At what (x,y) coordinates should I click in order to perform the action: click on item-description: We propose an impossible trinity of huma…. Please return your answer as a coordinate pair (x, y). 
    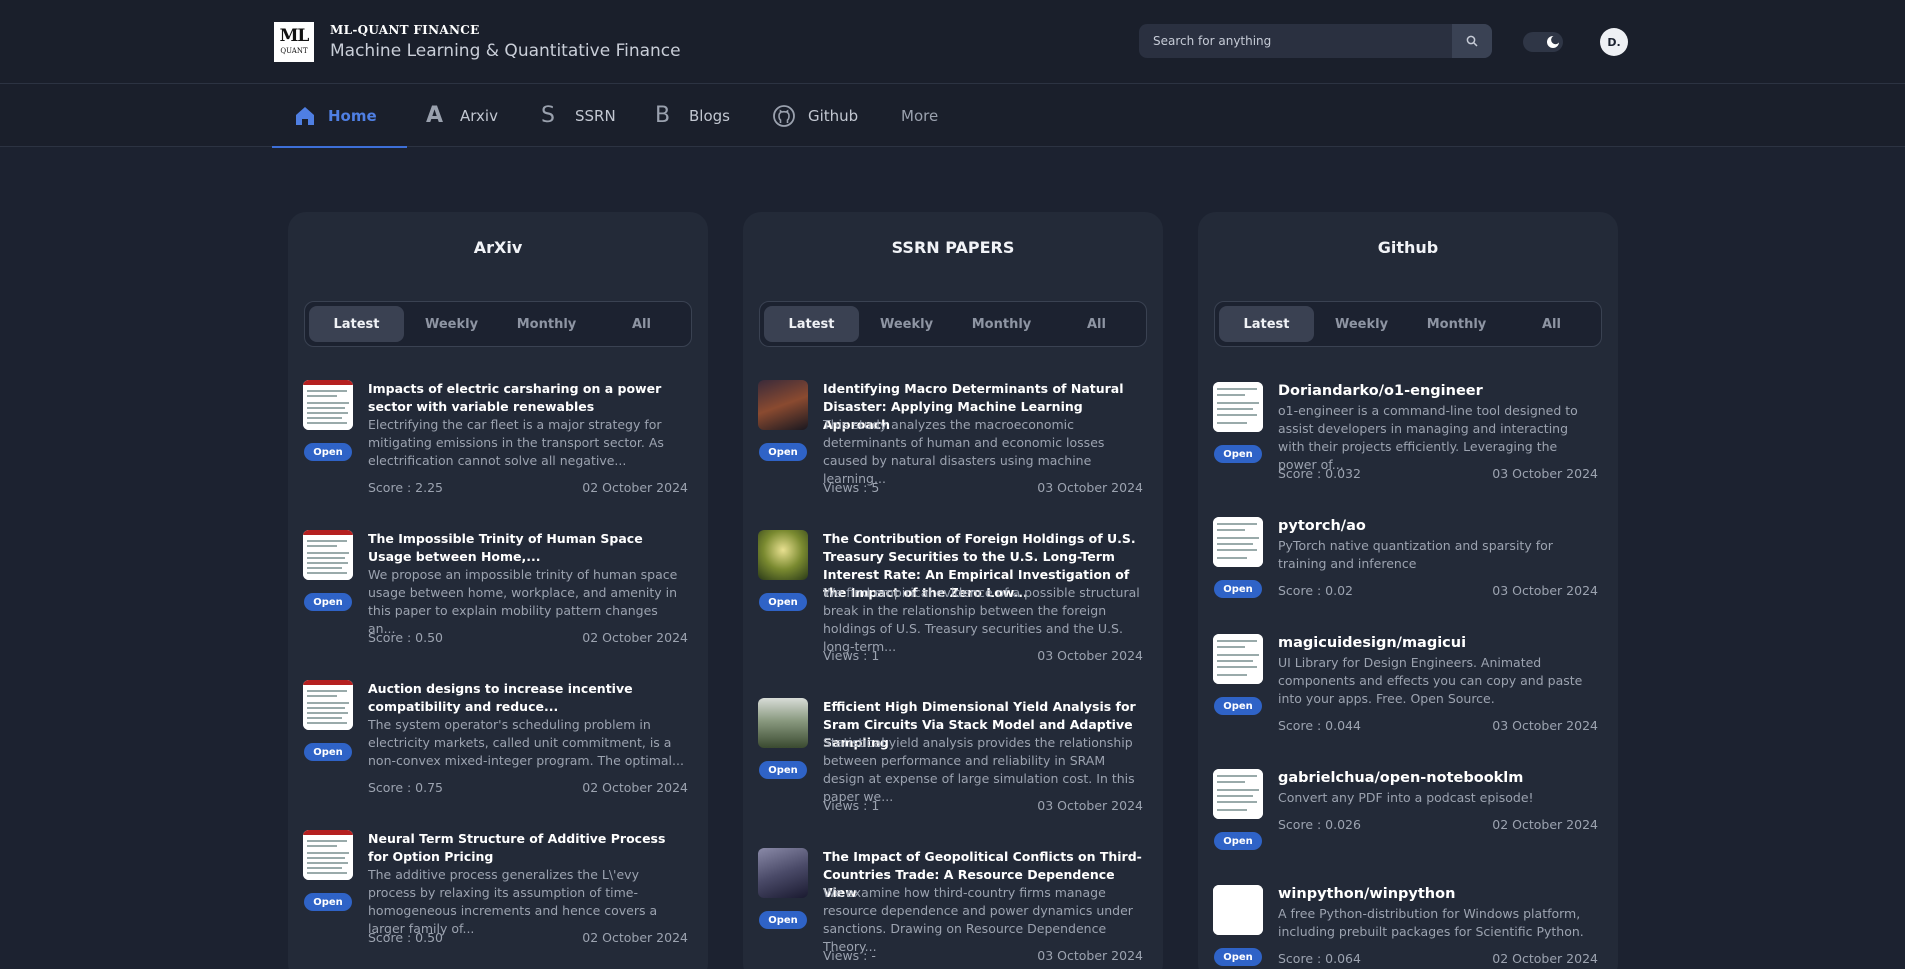
    Looking at the image, I should click on (523, 601).